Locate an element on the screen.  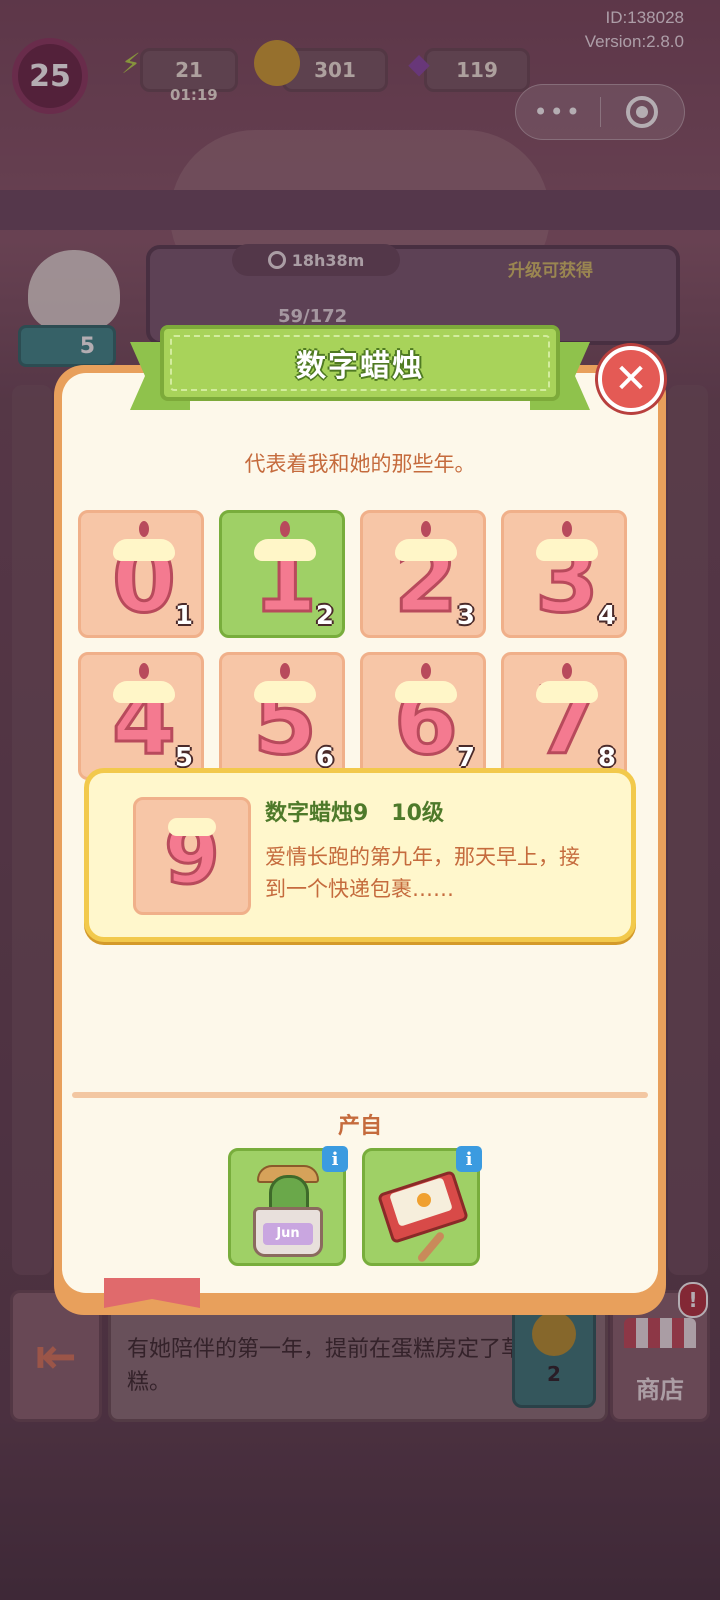
match-stick is located at coordinates (431, 1247).